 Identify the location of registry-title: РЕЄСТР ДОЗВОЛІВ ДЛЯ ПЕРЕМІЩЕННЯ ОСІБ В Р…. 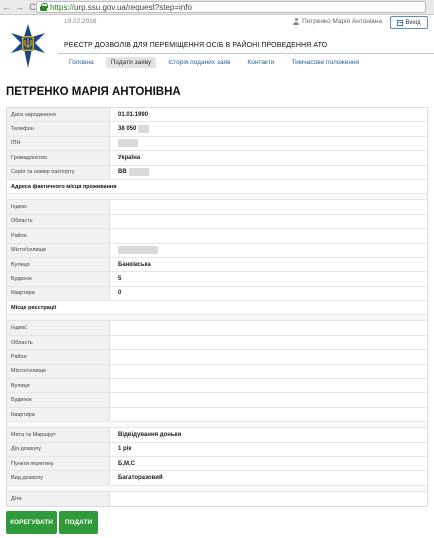
(196, 45).